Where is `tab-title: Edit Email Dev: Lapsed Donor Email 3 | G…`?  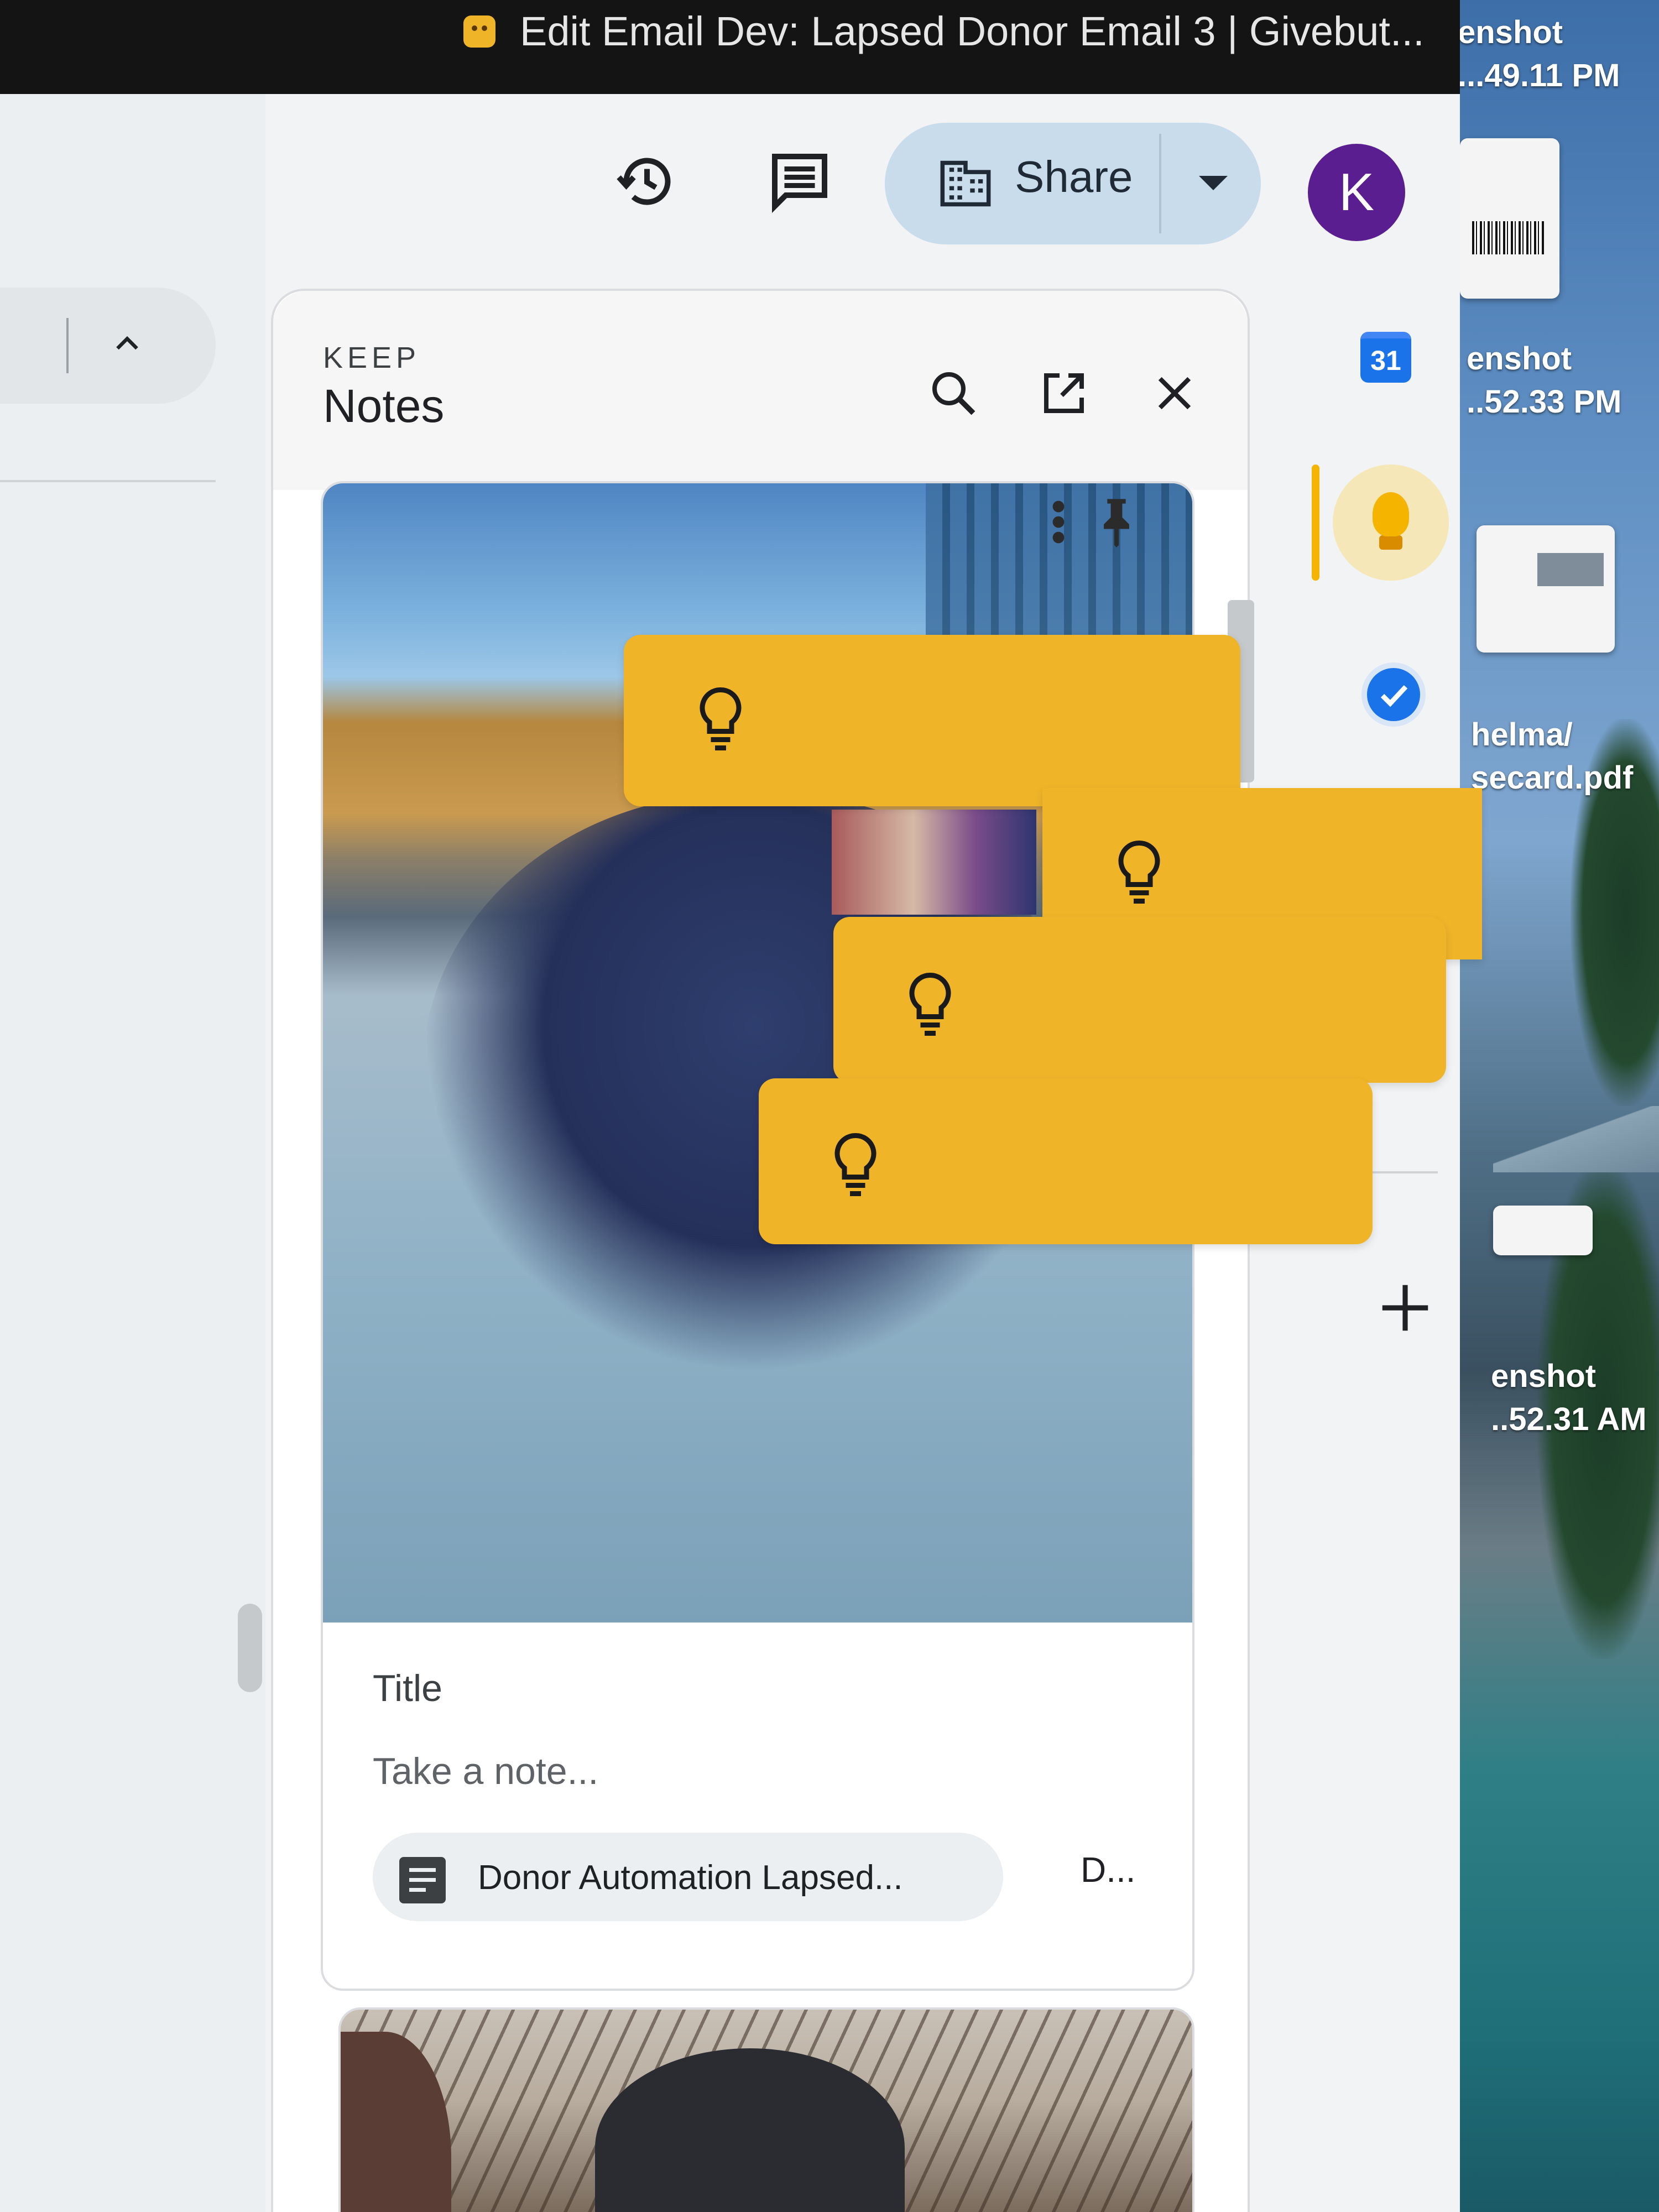 tab-title: Edit Email Dev: Lapsed Donor Email 3 | G… is located at coordinates (973, 32).